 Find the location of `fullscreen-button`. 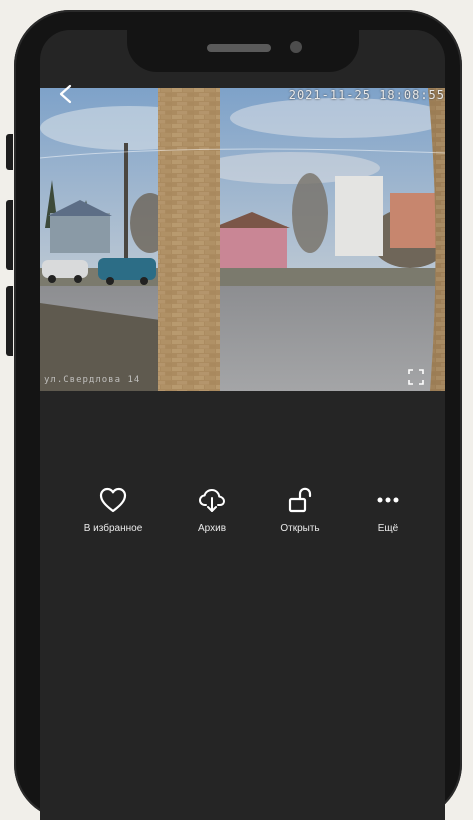

fullscreen-button is located at coordinates (416, 377).